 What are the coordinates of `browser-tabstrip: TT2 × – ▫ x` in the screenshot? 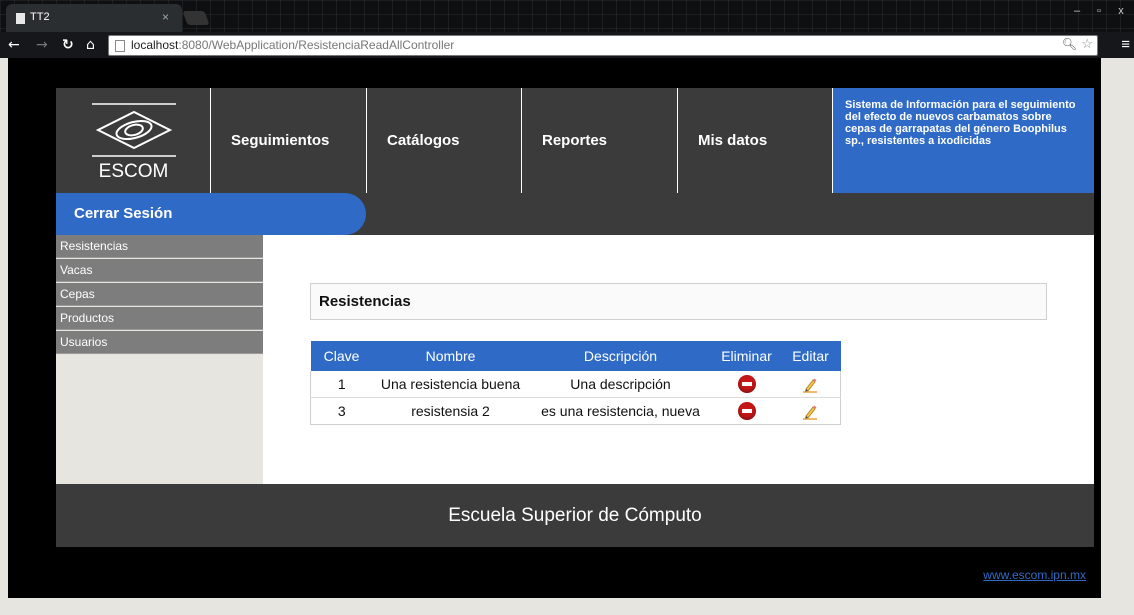 It's located at (567, 16).